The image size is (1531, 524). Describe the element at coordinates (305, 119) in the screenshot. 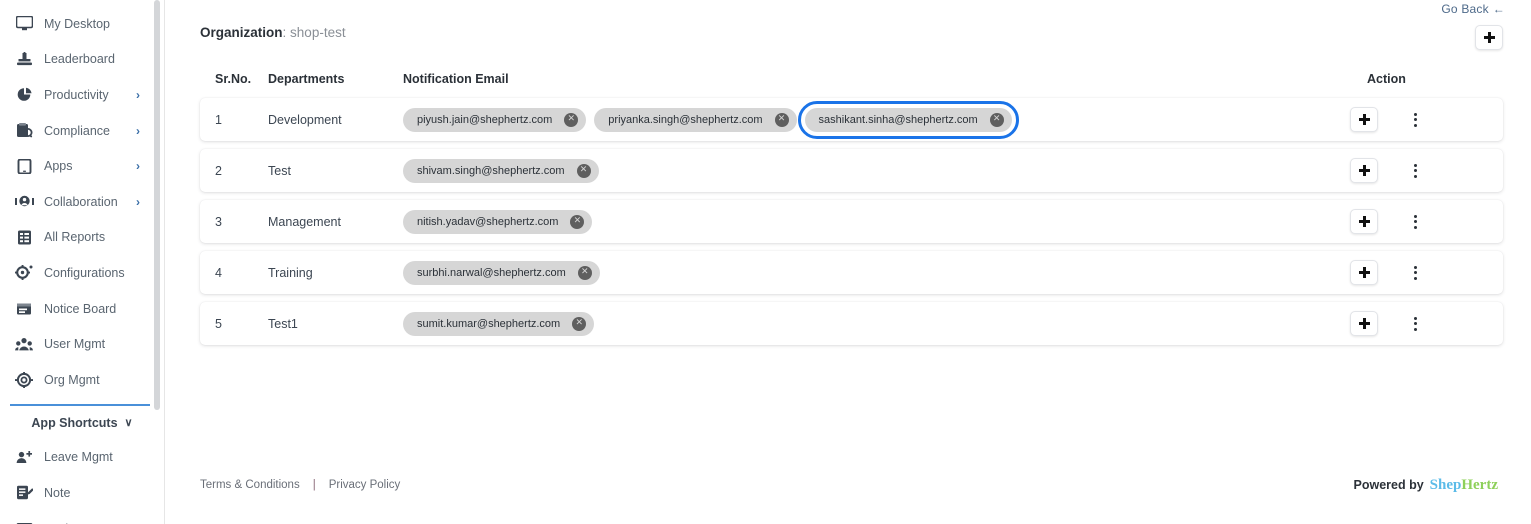

I see `cell-department: Development` at that location.